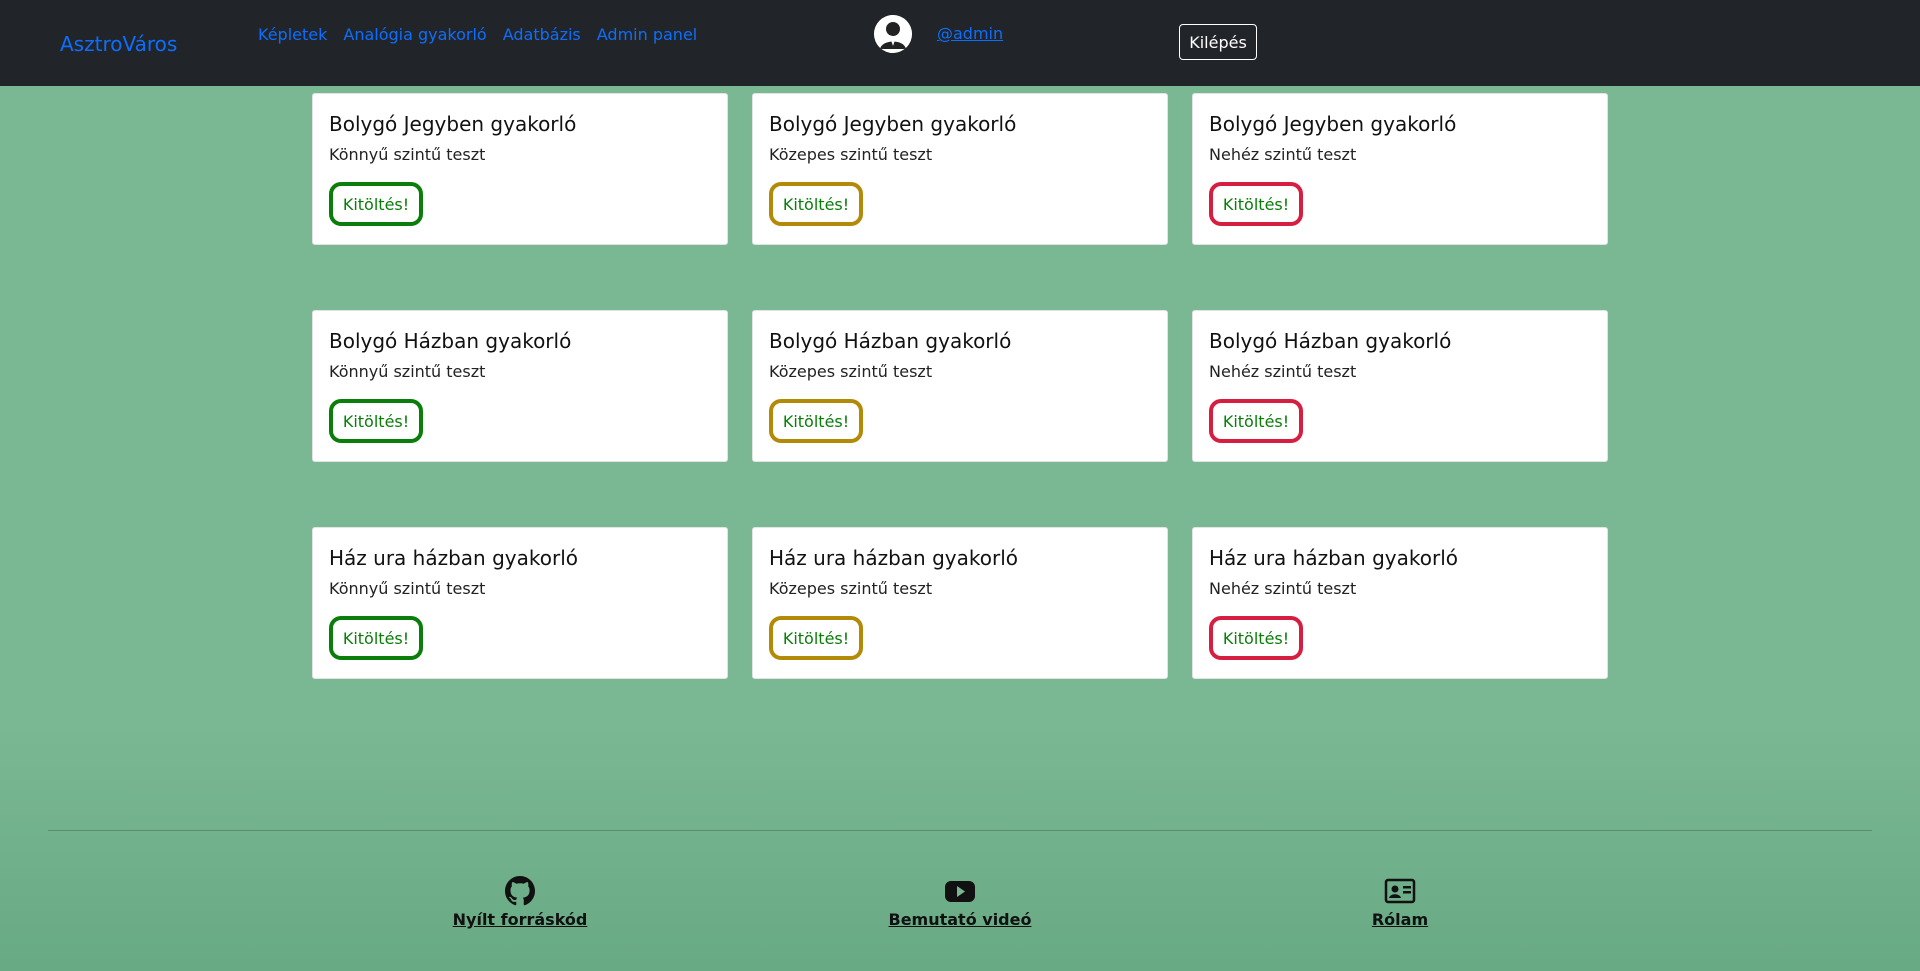  What do you see at coordinates (1400, 919) in the screenshot?
I see `footer-label: Rólam` at bounding box center [1400, 919].